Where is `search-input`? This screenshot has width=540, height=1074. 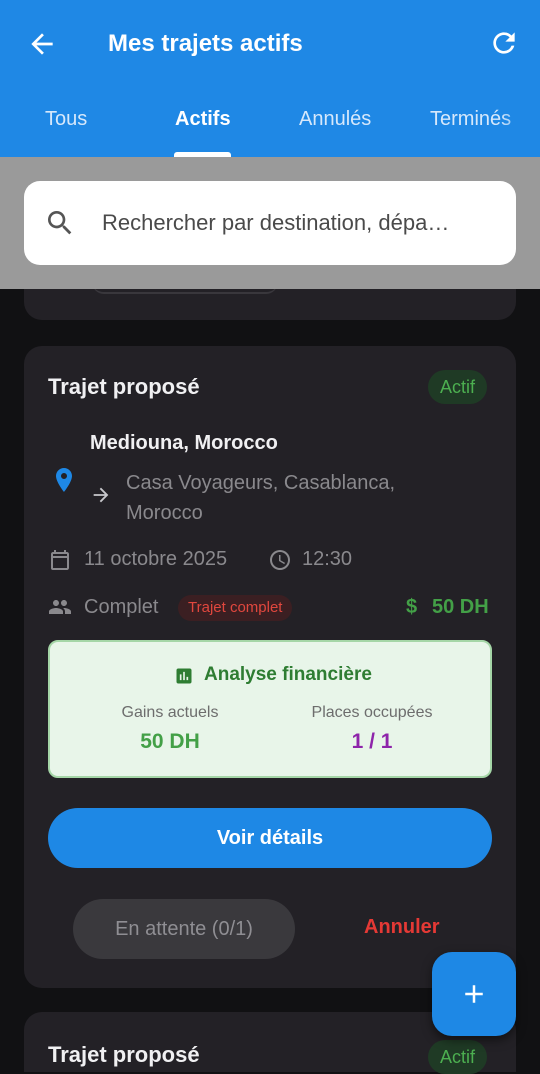
search-input is located at coordinates (299, 223).